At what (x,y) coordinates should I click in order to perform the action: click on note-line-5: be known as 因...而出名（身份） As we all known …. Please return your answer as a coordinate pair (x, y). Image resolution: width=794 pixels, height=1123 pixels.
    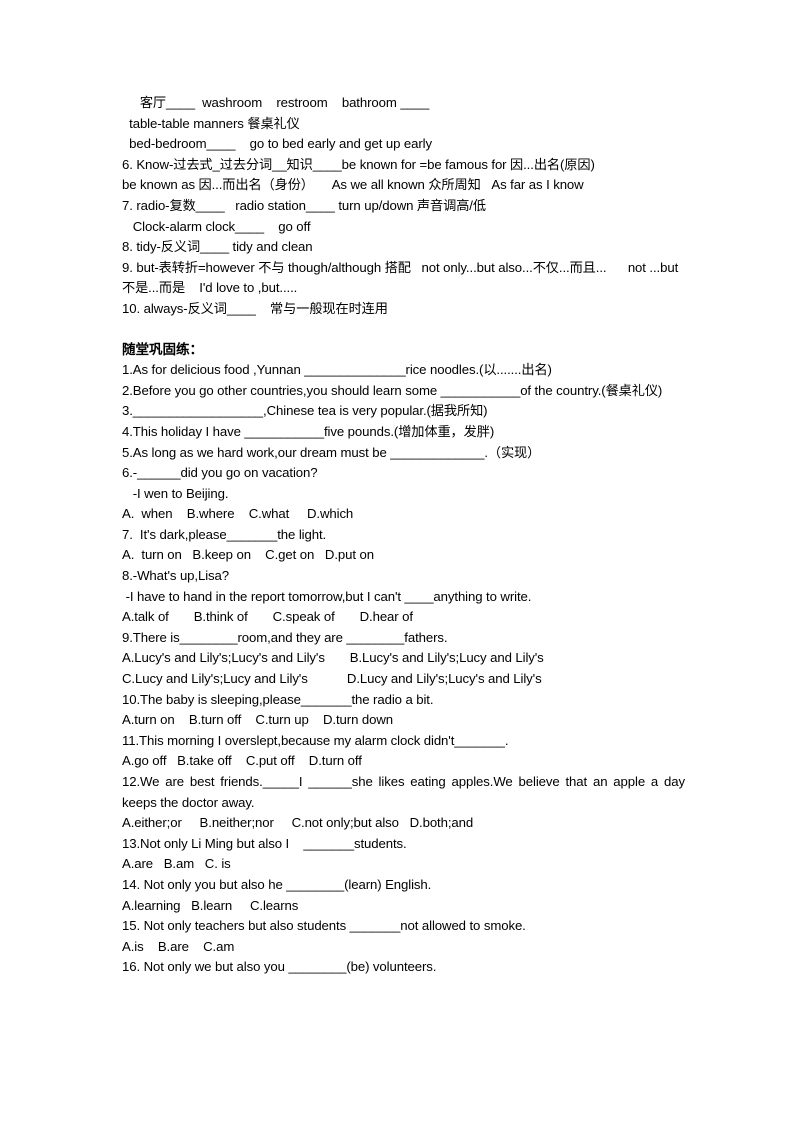
    Looking at the image, I should click on (353, 185).